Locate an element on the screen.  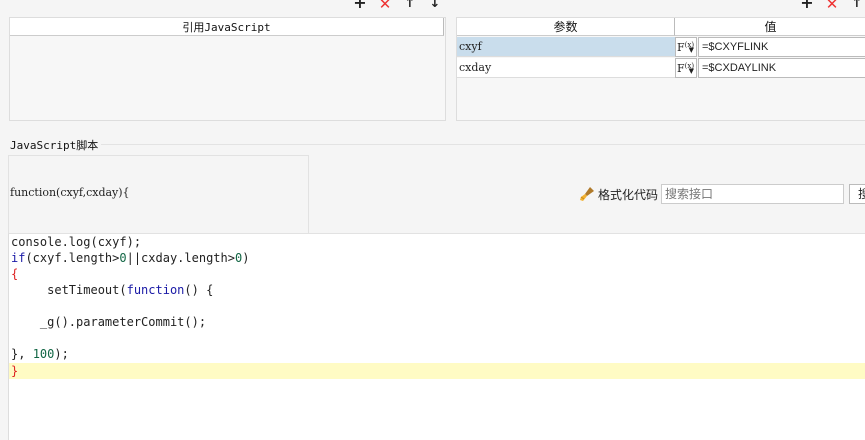
current-line-highlight is located at coordinates (437, 371).